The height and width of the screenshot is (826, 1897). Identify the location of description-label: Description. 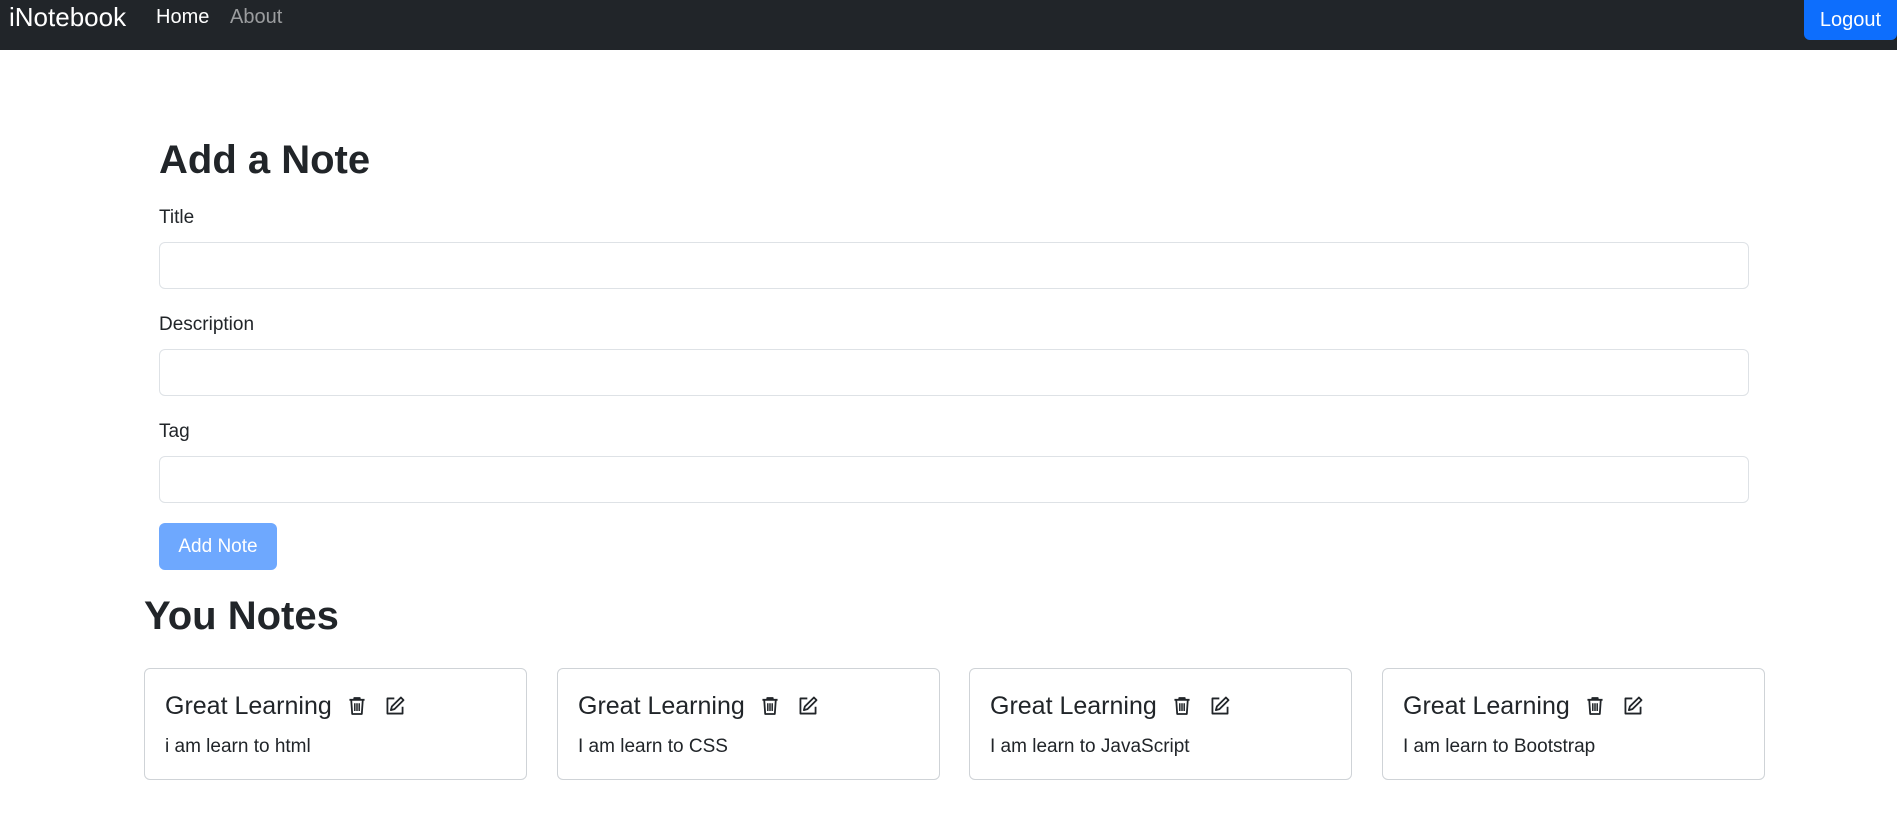
(207, 324).